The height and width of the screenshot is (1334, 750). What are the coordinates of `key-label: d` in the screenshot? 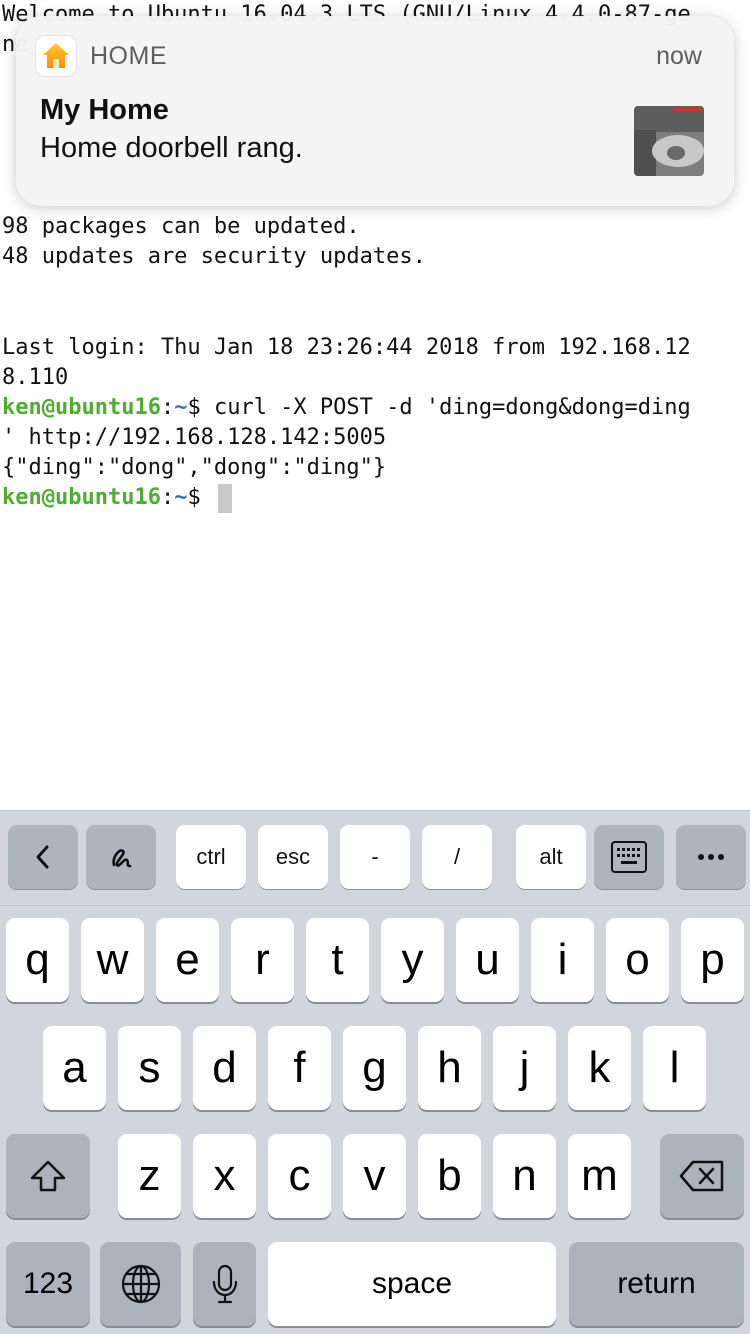 It's located at (224, 1067).